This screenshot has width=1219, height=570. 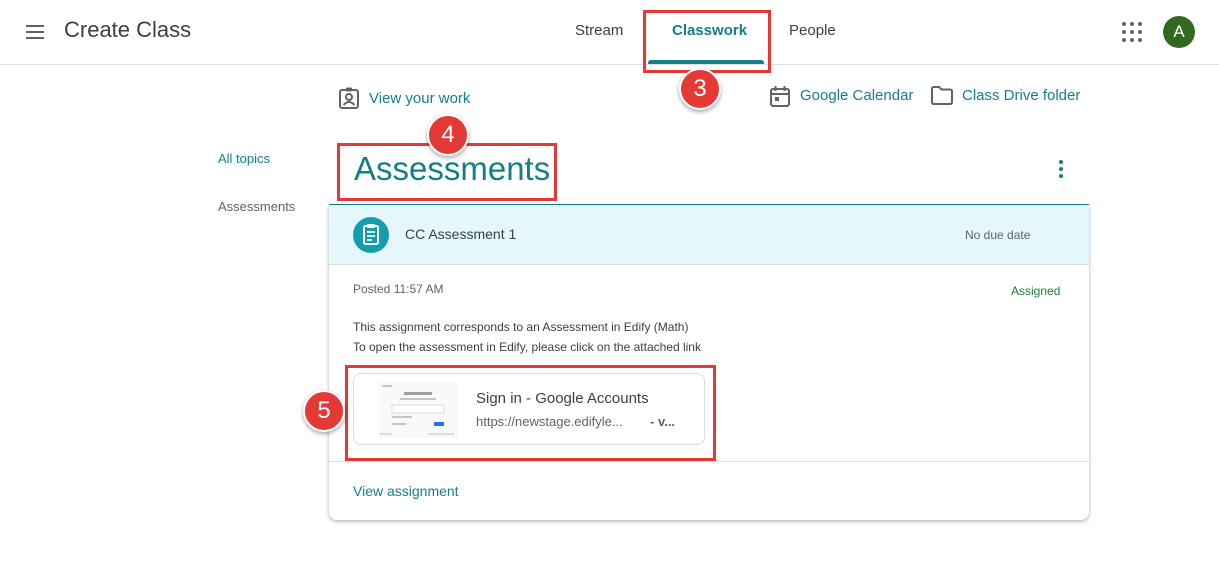 I want to click on classwork-tab-highlight, so click(x=707, y=41).